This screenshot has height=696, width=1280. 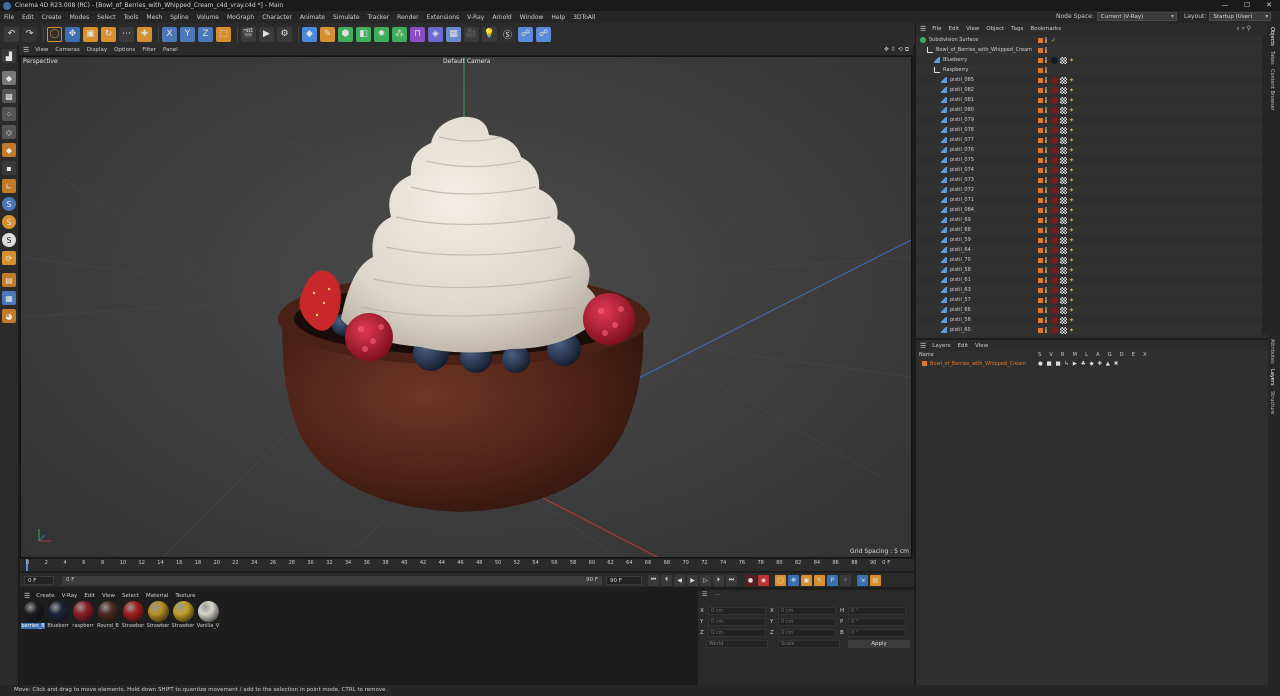 What do you see at coordinates (981, 346) in the screenshot?
I see `layer-menu-view: View` at bounding box center [981, 346].